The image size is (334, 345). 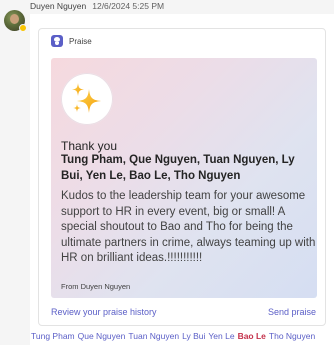 I want to click on mention-que-nguyen: Que Nguyen, so click(x=102, y=336).